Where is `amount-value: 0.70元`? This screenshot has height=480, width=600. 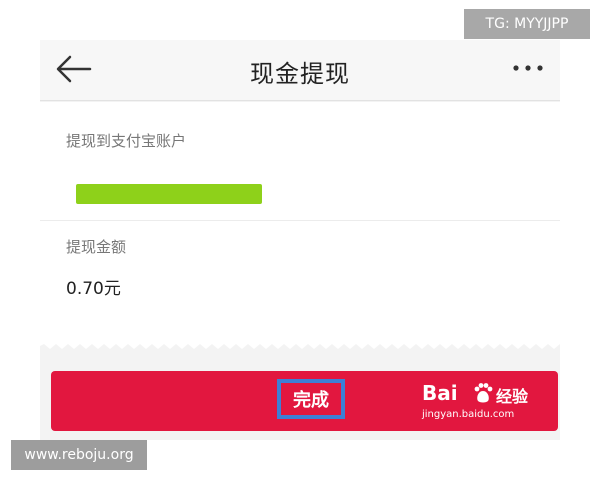
amount-value: 0.70元 is located at coordinates (93, 289).